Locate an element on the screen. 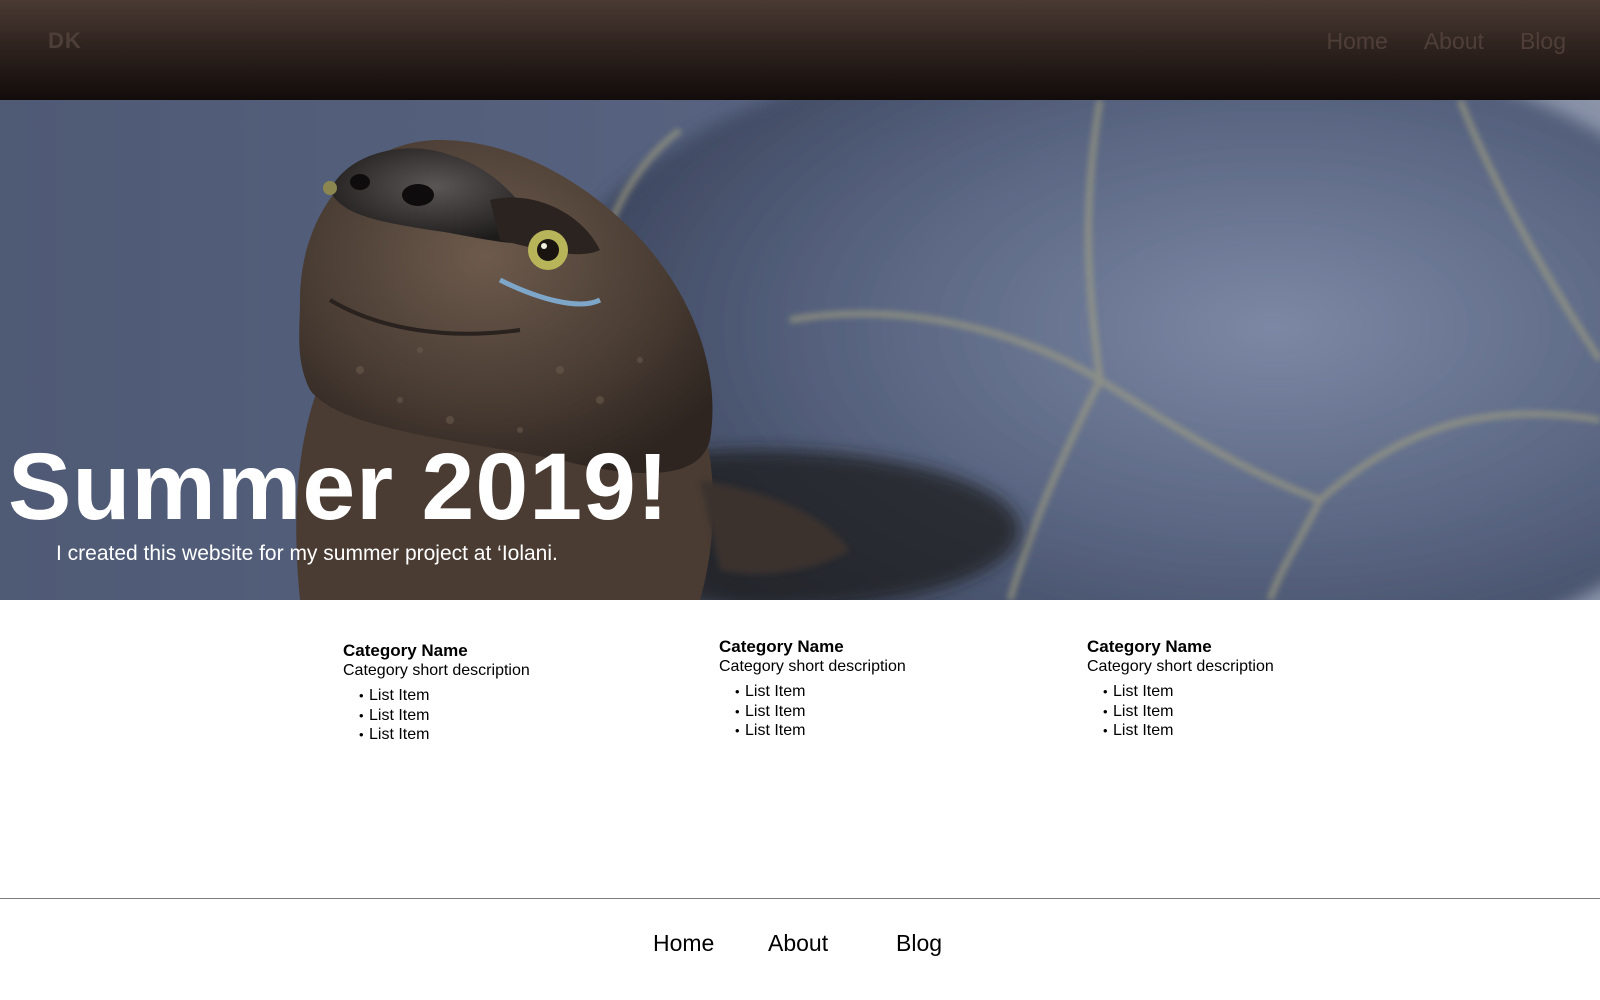 This screenshot has height=1000, width=1600. site-logo: DK is located at coordinates (65, 41).